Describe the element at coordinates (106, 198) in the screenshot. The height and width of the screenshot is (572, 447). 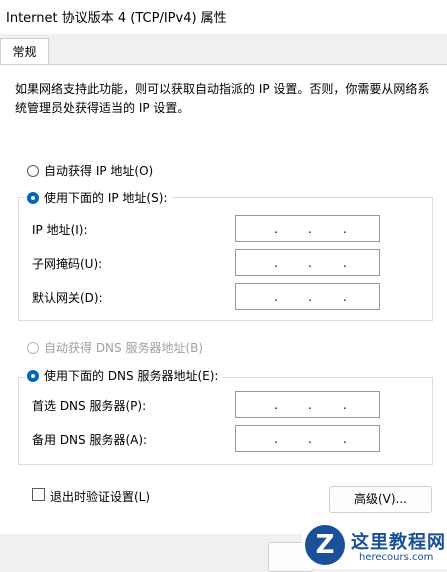
I see `manual-ip-label: 使用下面的 IP 地址(S):` at that location.